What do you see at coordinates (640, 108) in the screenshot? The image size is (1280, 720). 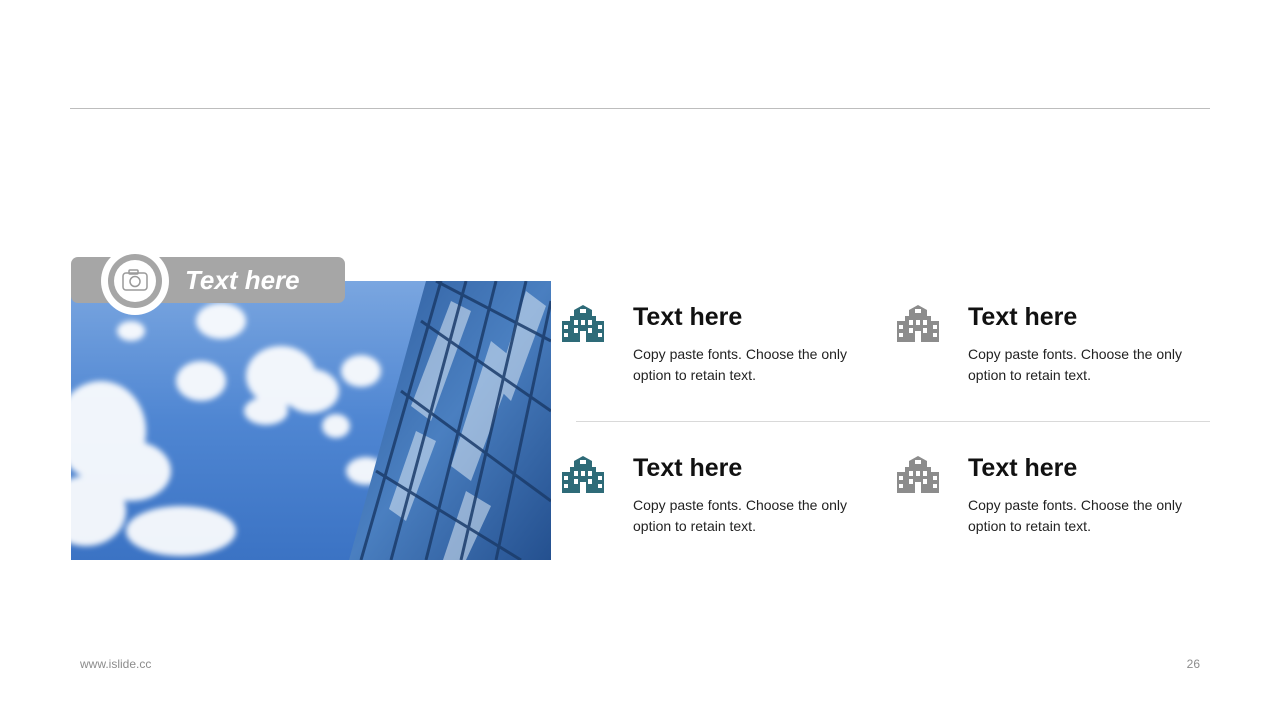 I see `top-divider` at bounding box center [640, 108].